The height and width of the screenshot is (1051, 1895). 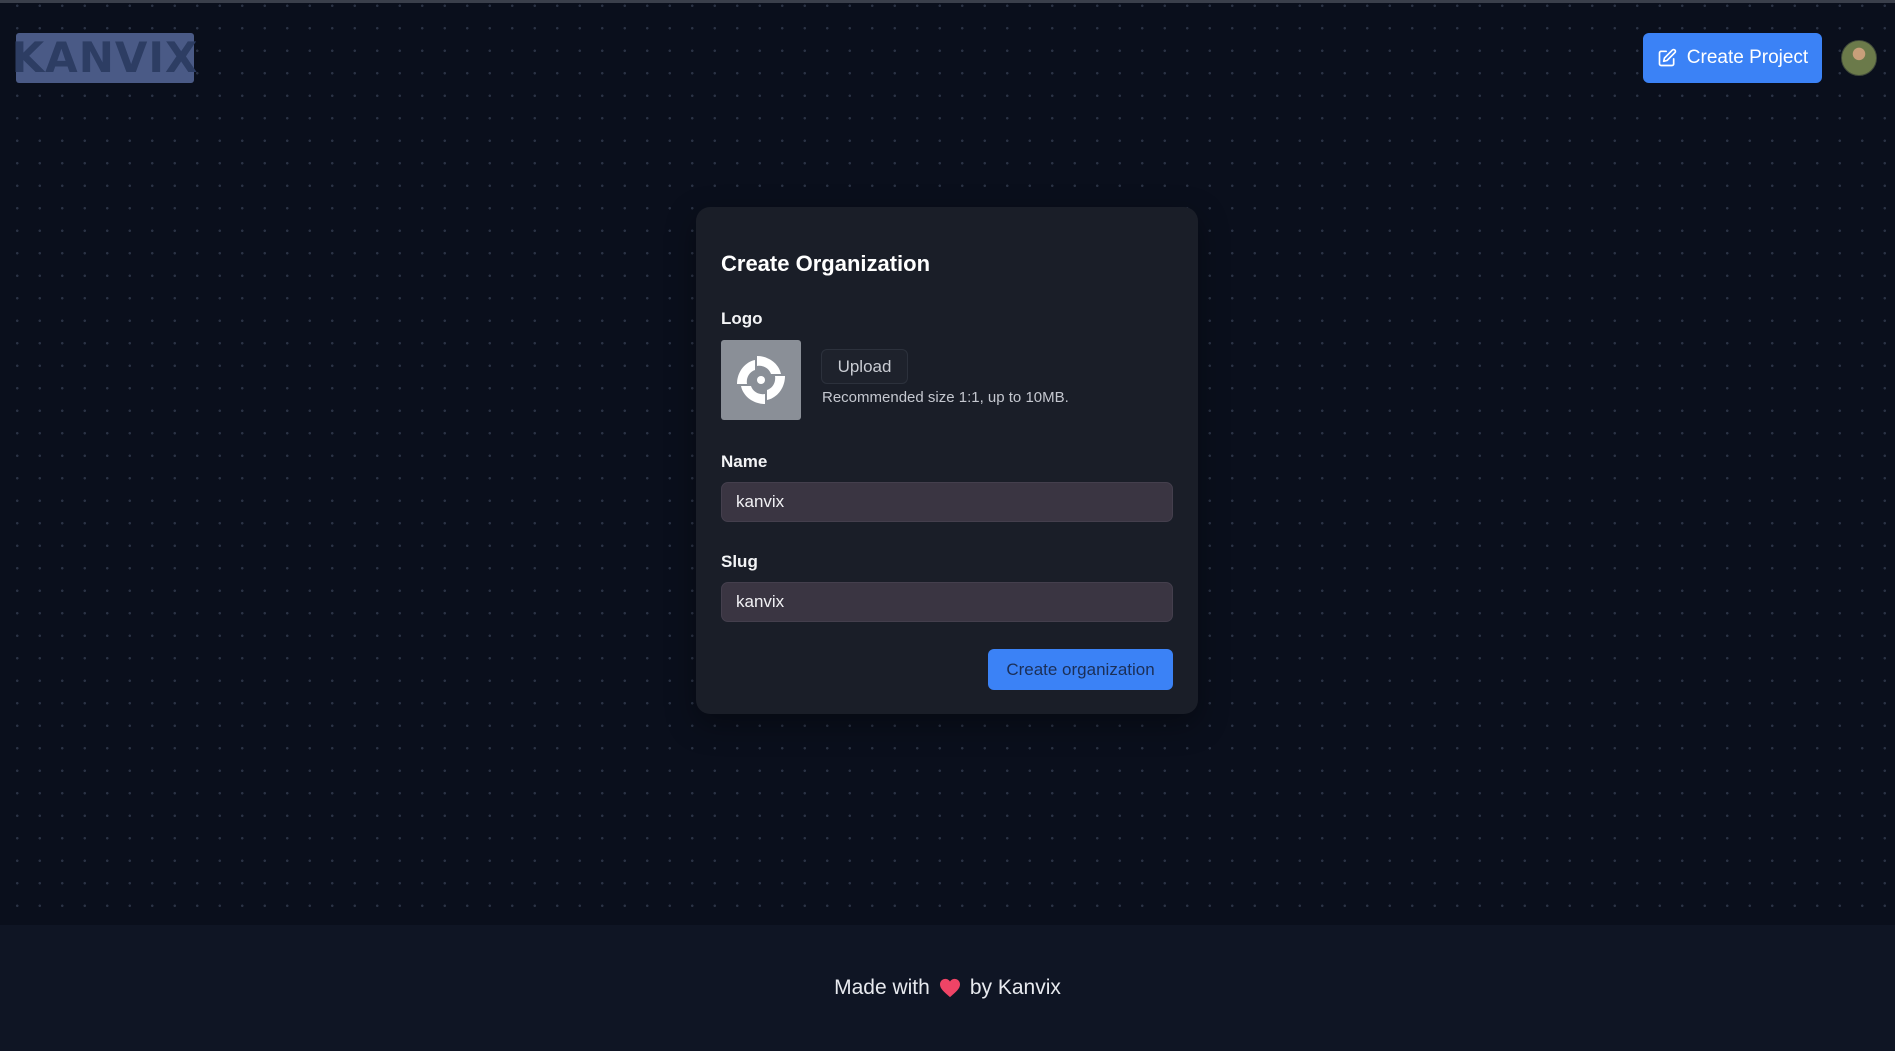 I want to click on edit-icon, so click(x=1667, y=57).